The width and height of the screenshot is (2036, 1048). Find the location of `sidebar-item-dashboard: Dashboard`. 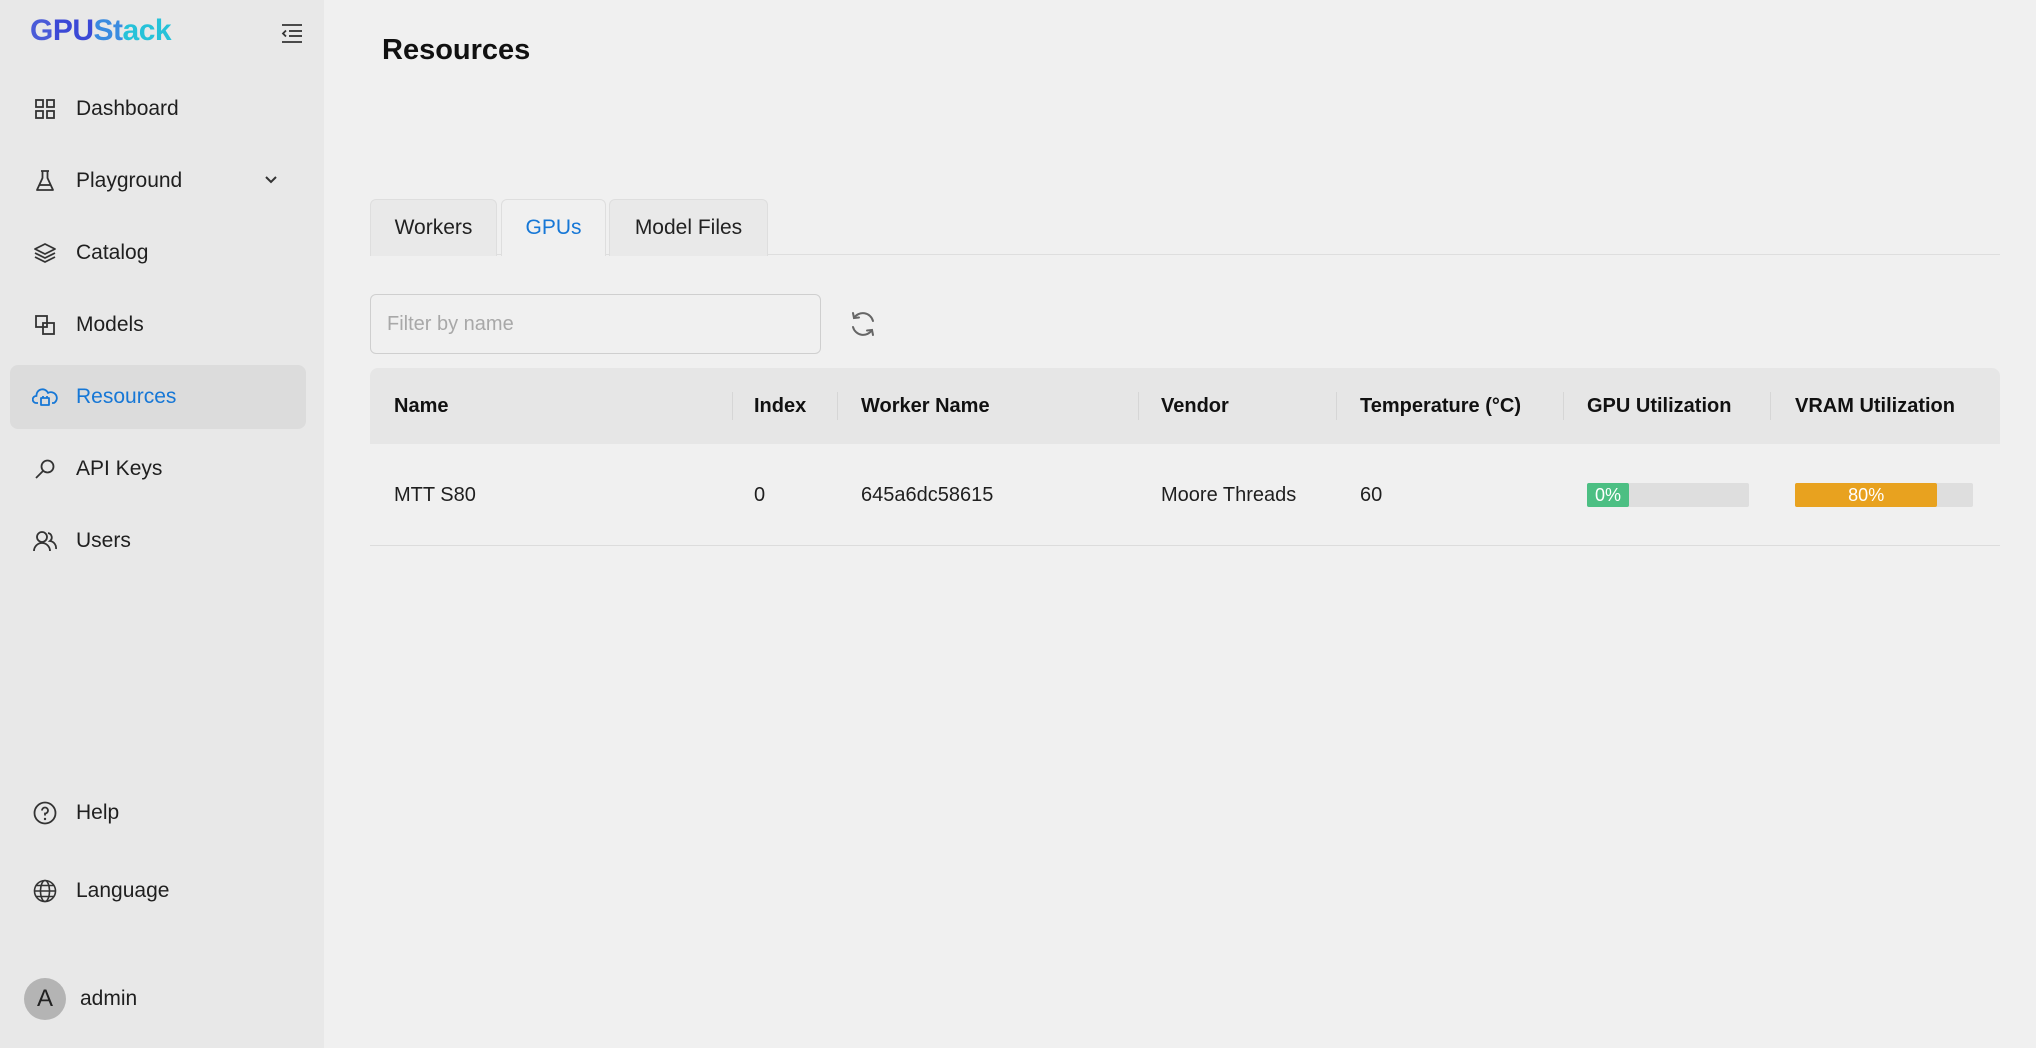

sidebar-item-dashboard: Dashboard is located at coordinates (158, 109).